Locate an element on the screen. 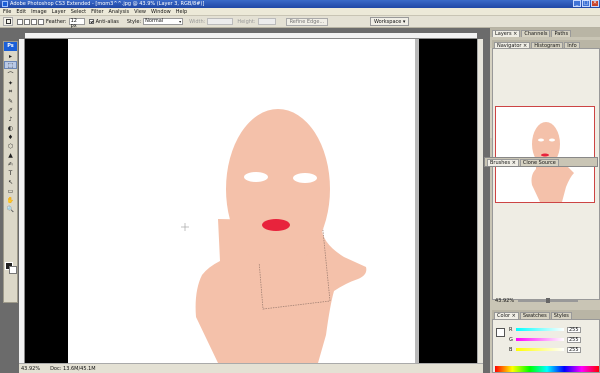 This screenshot has height=373, width=600. lips is located at coordinates (276, 225).